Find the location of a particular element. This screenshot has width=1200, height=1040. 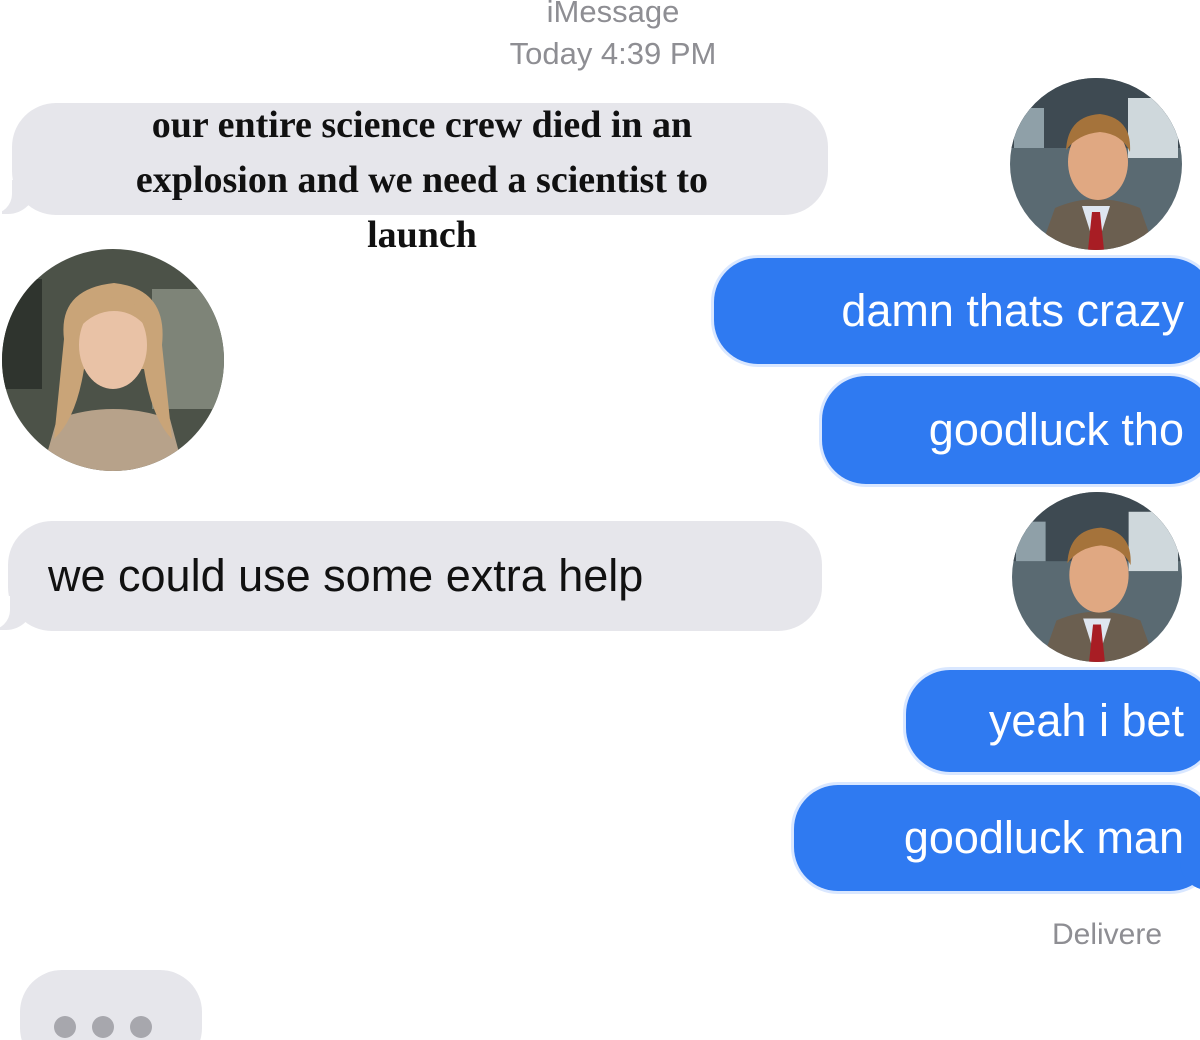

sent-bubble: damn thats crazy is located at coordinates (957, 311).